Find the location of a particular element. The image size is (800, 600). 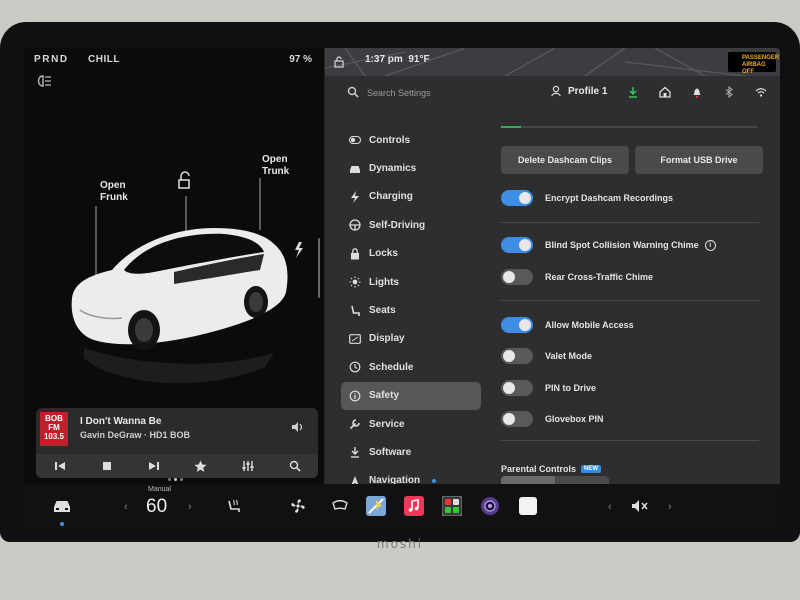

bolt-icon is located at coordinates (355, 196).